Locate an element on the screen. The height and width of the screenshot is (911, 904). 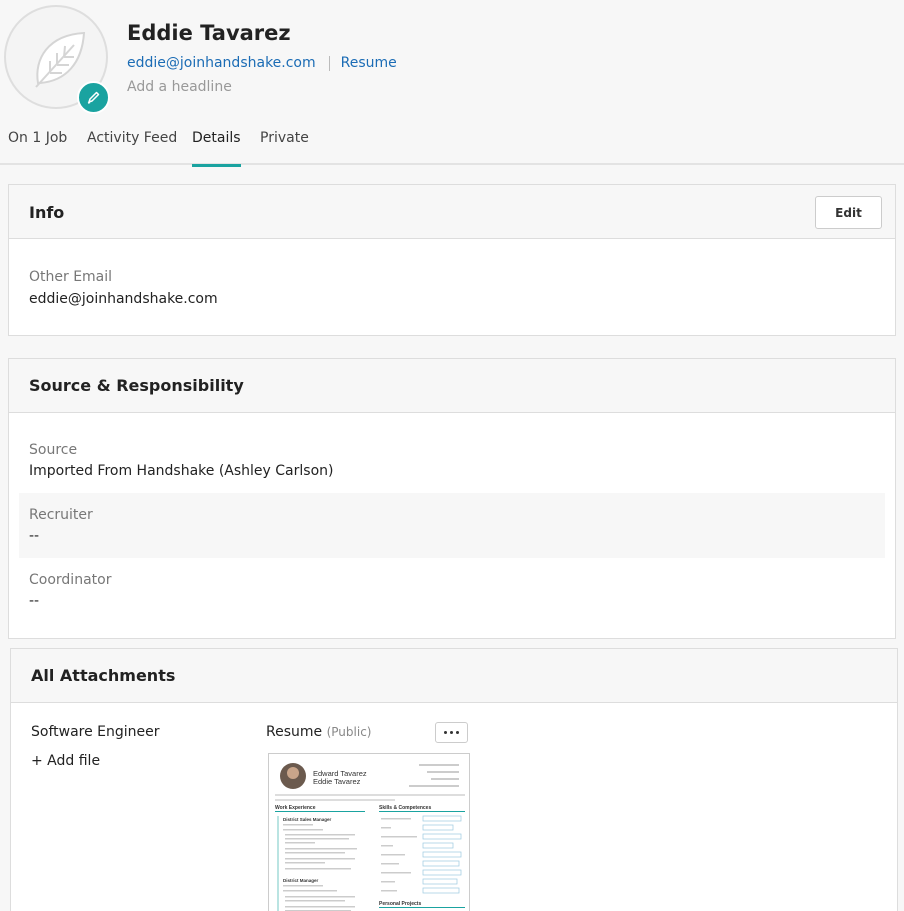
edit-avatar-button is located at coordinates (93, 97).